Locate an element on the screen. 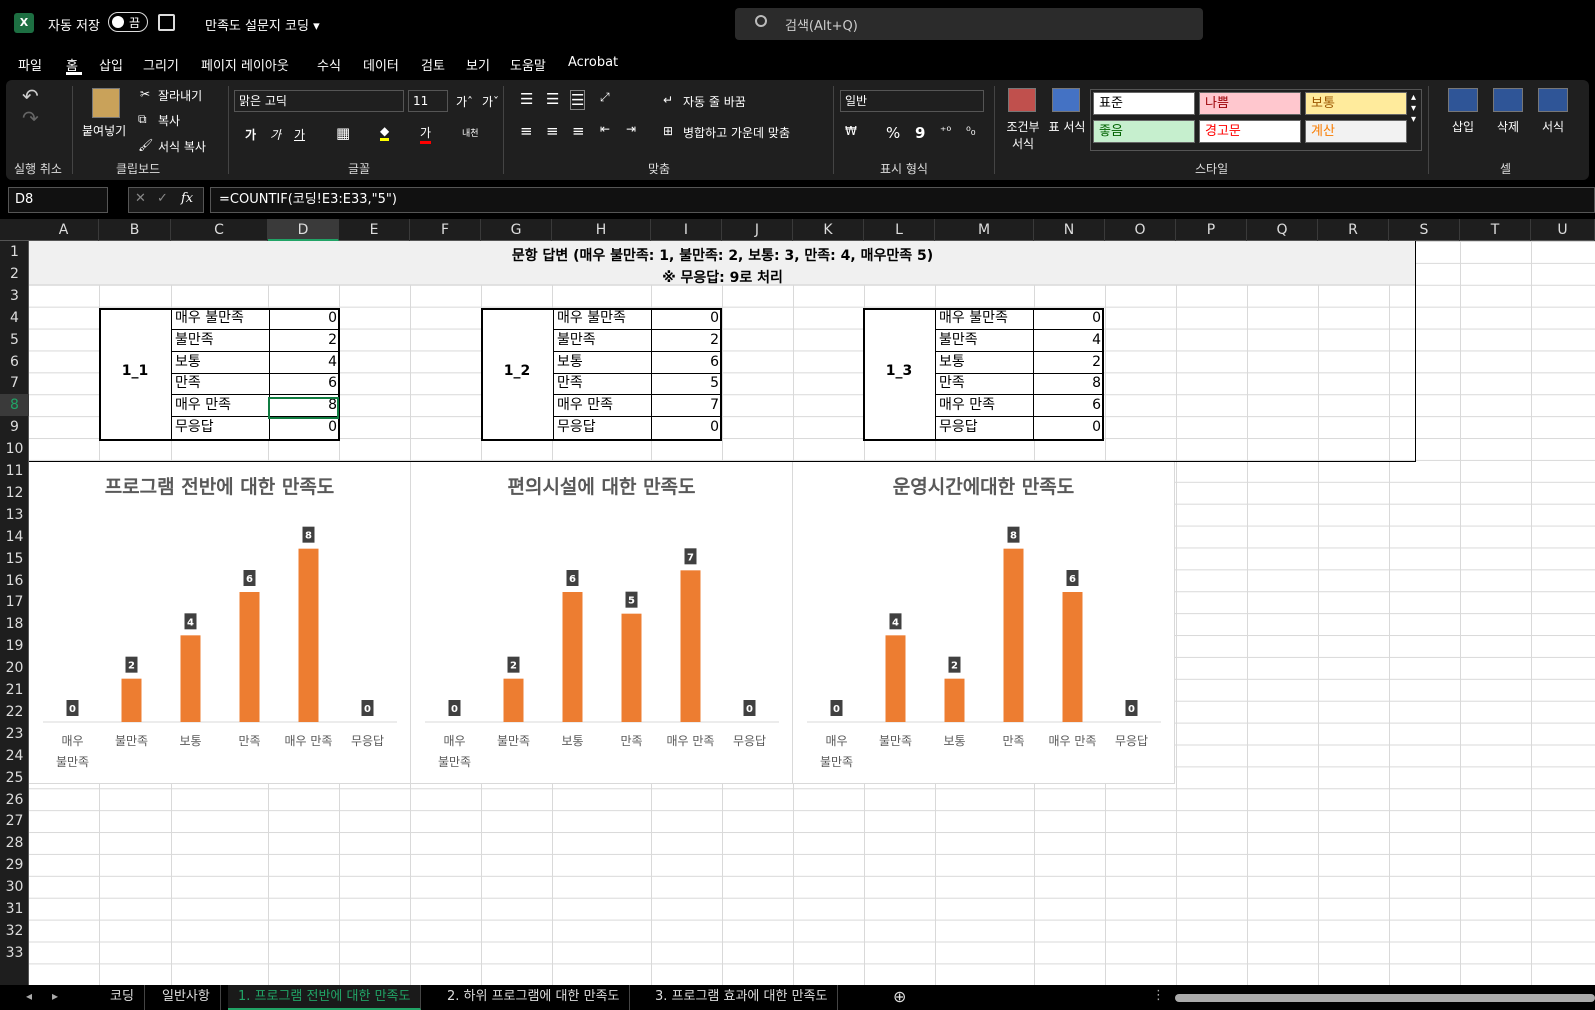 This screenshot has width=1595, height=1010. menu-view: 보기 is located at coordinates (478, 64).